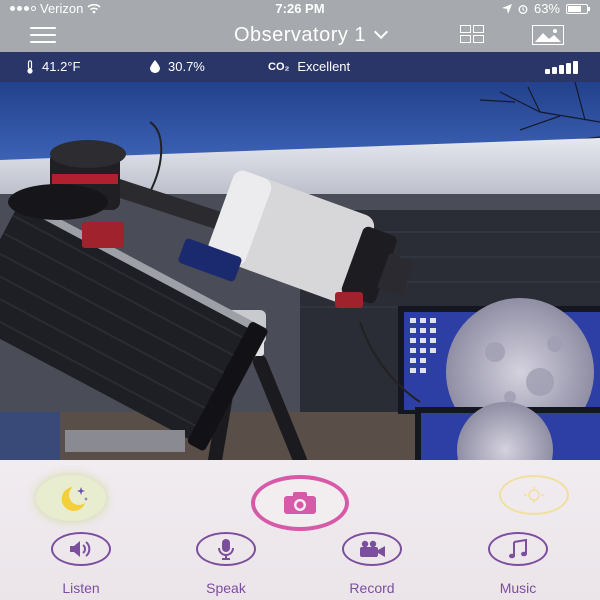  What do you see at coordinates (279, 66) in the screenshot?
I see `co2-label: CO₂` at bounding box center [279, 66].